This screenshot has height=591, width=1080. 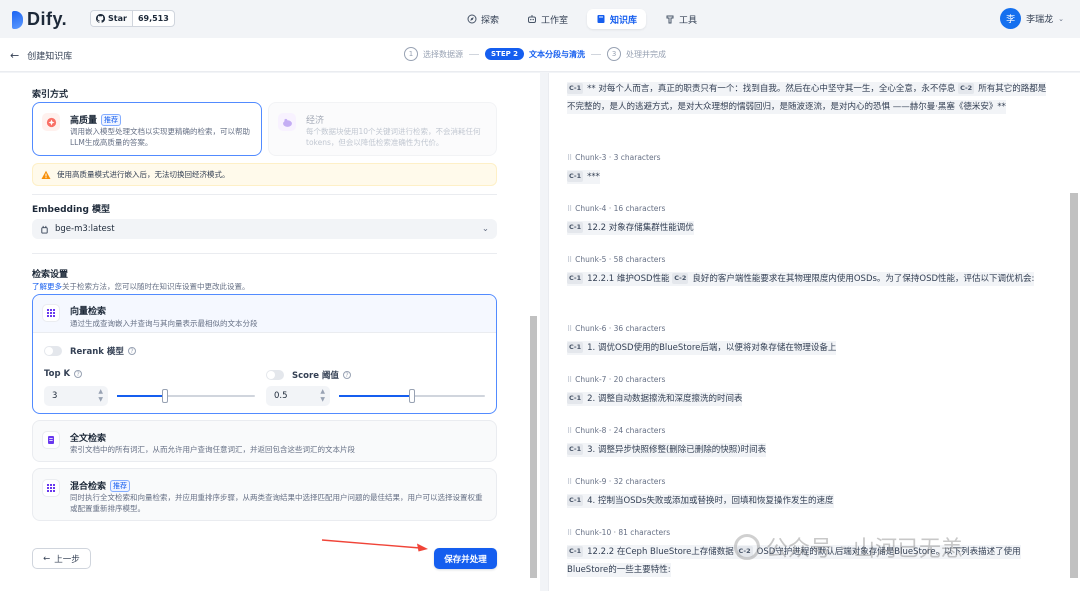 What do you see at coordinates (88, 439) in the screenshot?
I see `fulltext-search-title: 全文检索` at bounding box center [88, 439].